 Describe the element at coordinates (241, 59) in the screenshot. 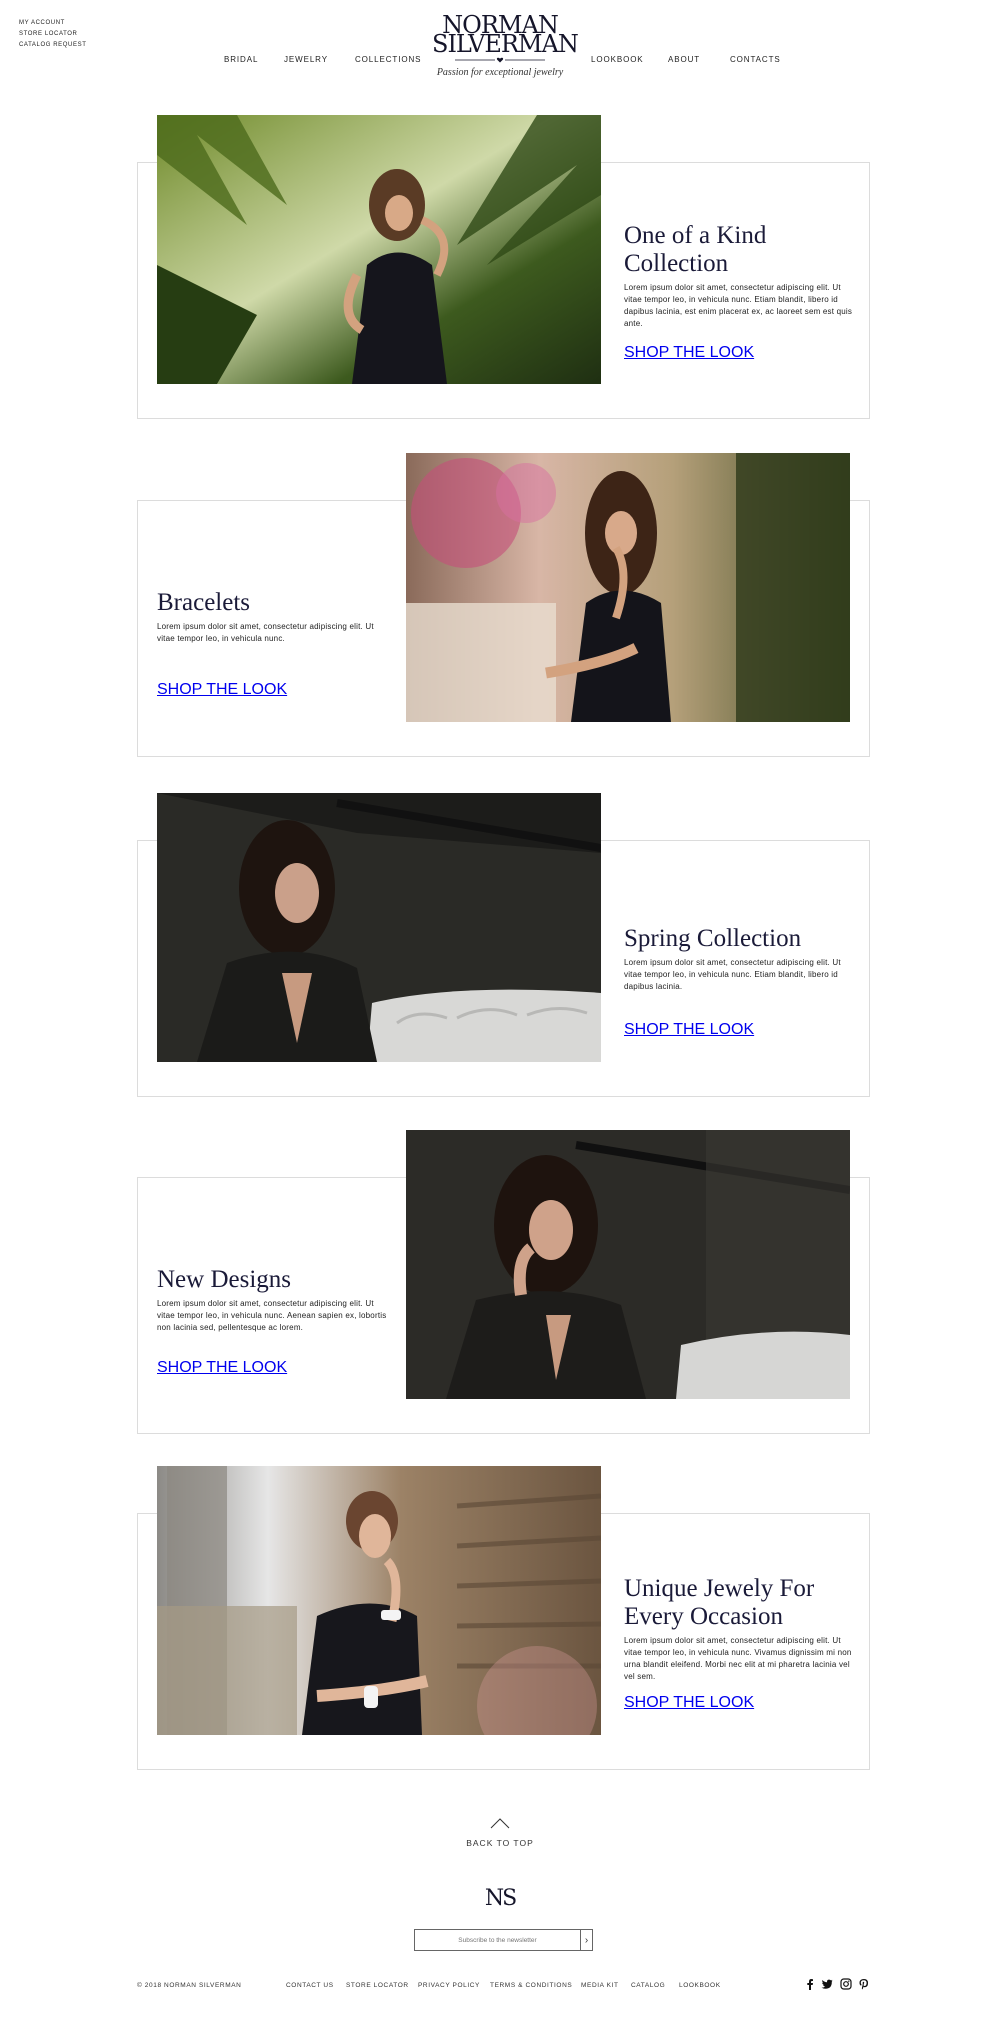

I see `nav-bridal: BRIDAL` at that location.